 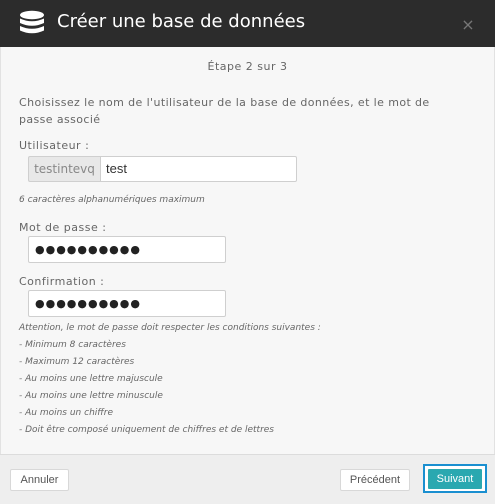 What do you see at coordinates (112, 200) in the screenshot?
I see `user-hint: 6 caractères alphanumériques maximum` at bounding box center [112, 200].